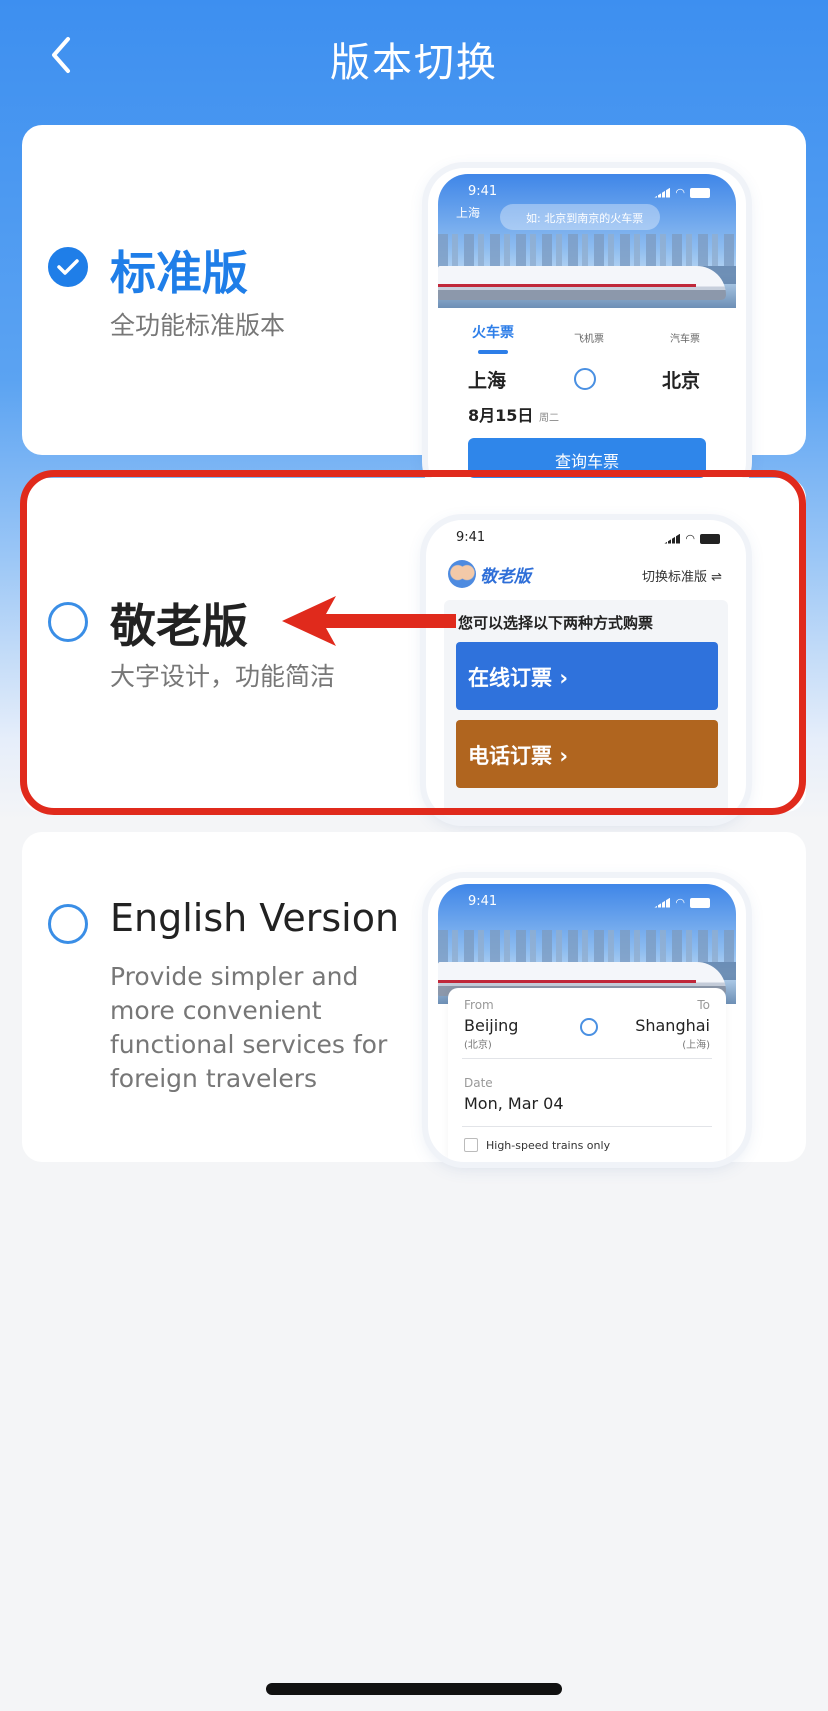 This screenshot has width=828, height=1711. I want to click on train-image, so click(582, 283).